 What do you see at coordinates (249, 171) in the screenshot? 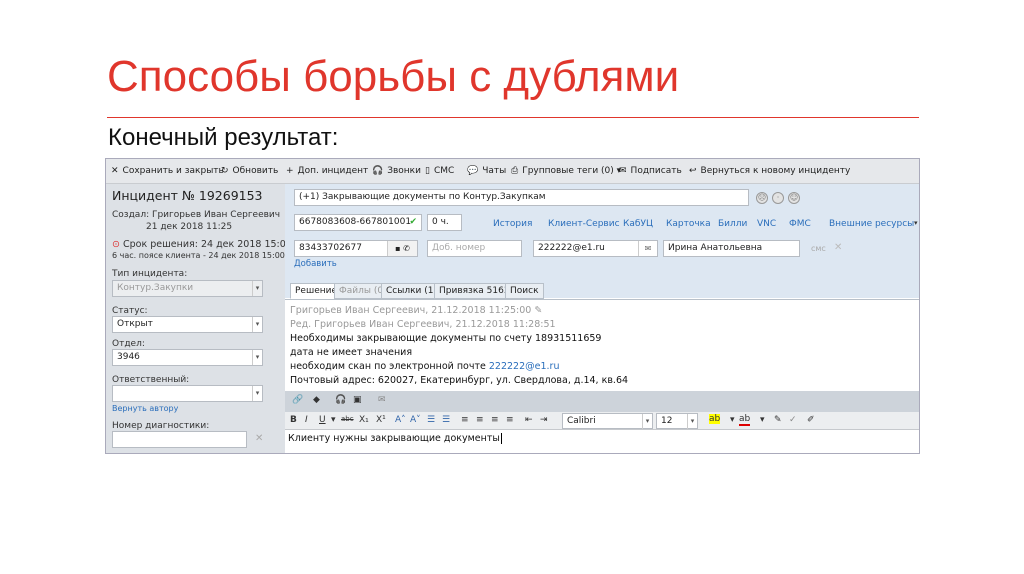
I see `toolbar-button: ↻ Обновить` at bounding box center [249, 171].